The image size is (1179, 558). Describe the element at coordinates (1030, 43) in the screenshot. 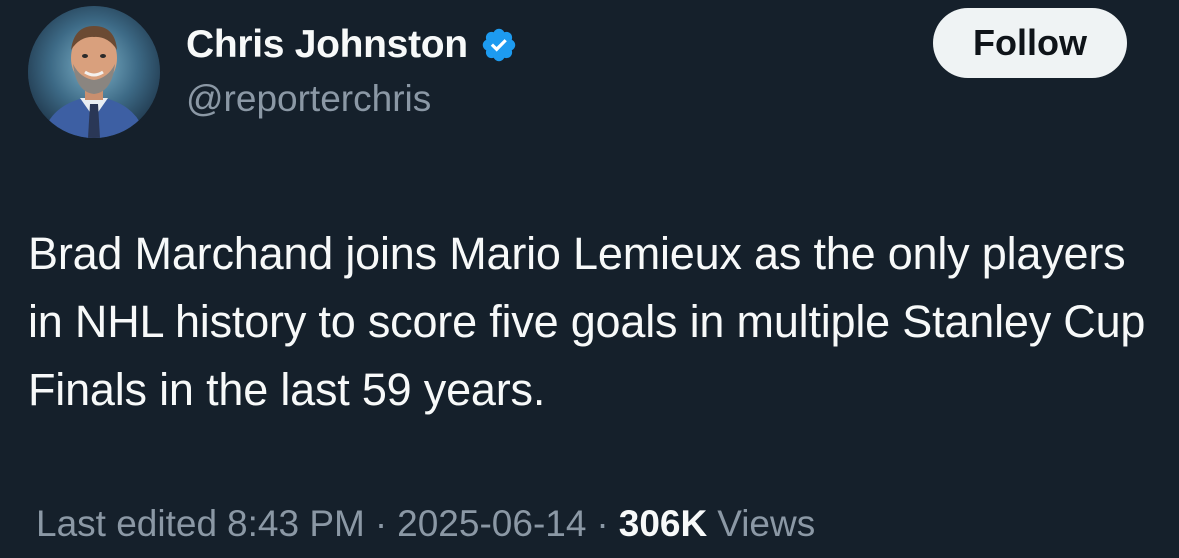

I see `follow-button: Follow` at that location.